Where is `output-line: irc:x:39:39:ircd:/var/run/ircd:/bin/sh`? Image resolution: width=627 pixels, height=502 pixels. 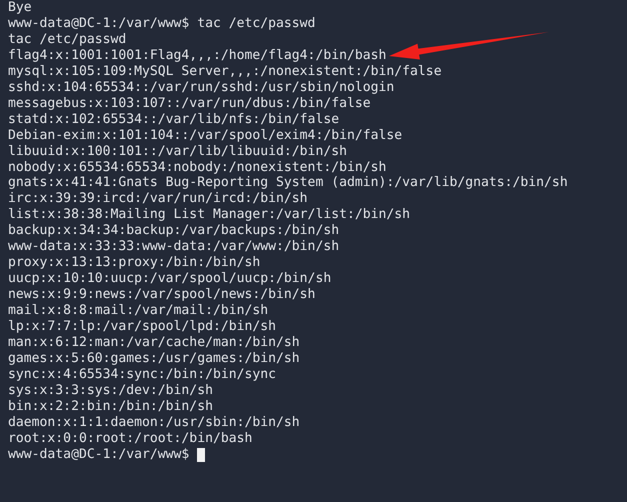 output-line: irc:x:39:39:ircd:/var/run/ircd:/bin/sh is located at coordinates (158, 199).